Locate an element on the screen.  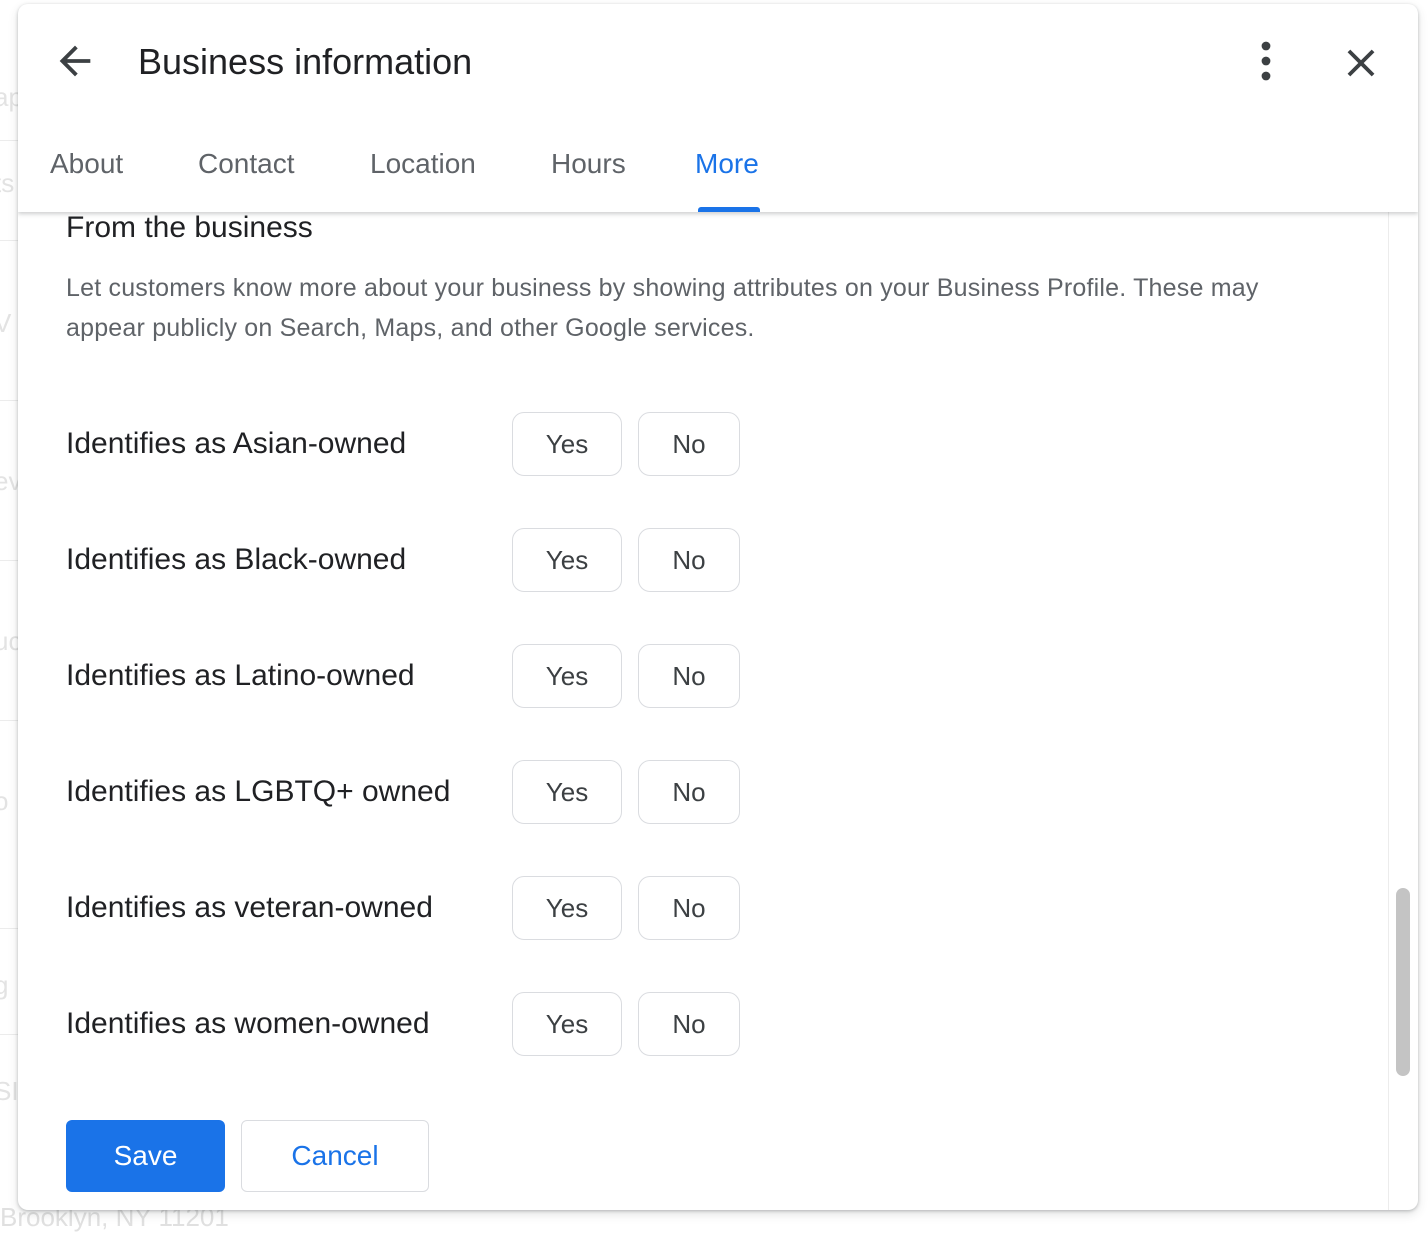
attribute-label: Identifies as Black-owned is located at coordinates (236, 559).